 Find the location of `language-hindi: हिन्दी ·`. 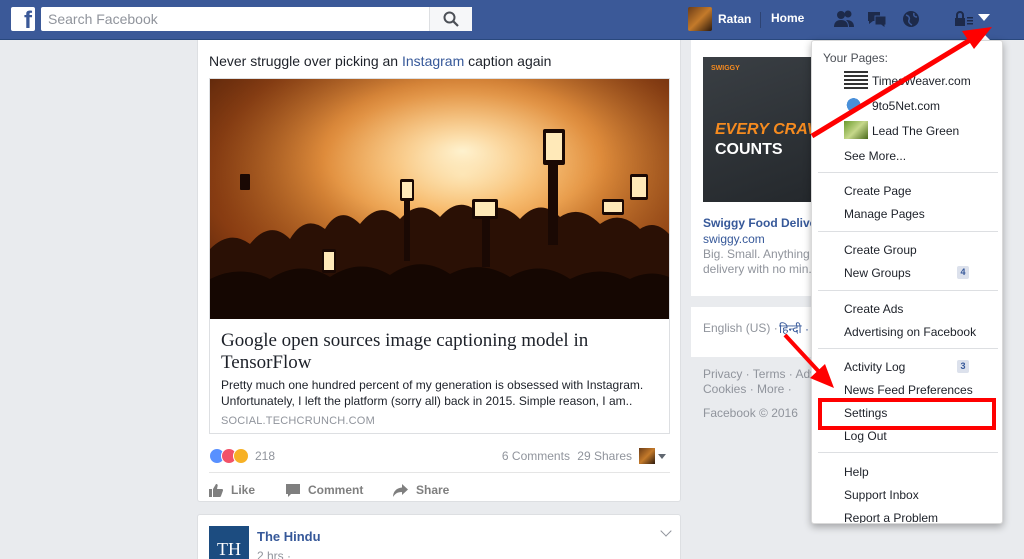

language-hindi: हिन्दी · is located at coordinates (794, 328).